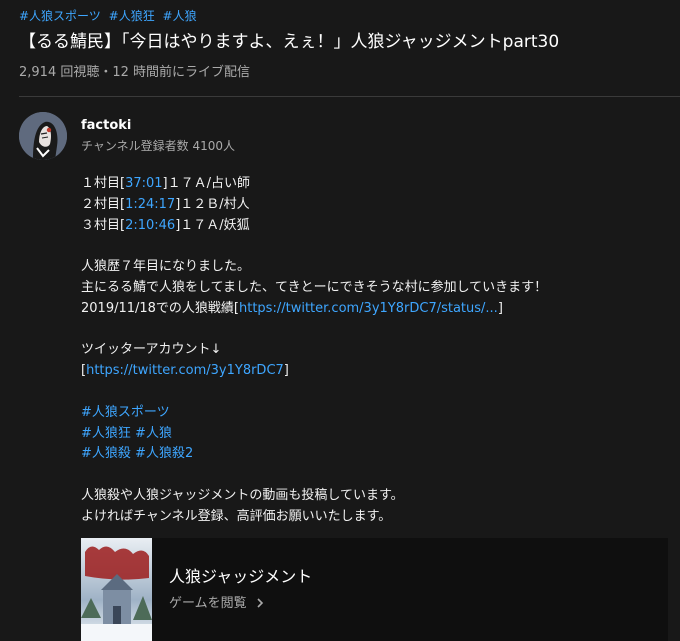 This screenshot has height=641, width=680. Describe the element at coordinates (376, 413) in the screenshot. I see `tag-line: #人狼スポーツ` at that location.